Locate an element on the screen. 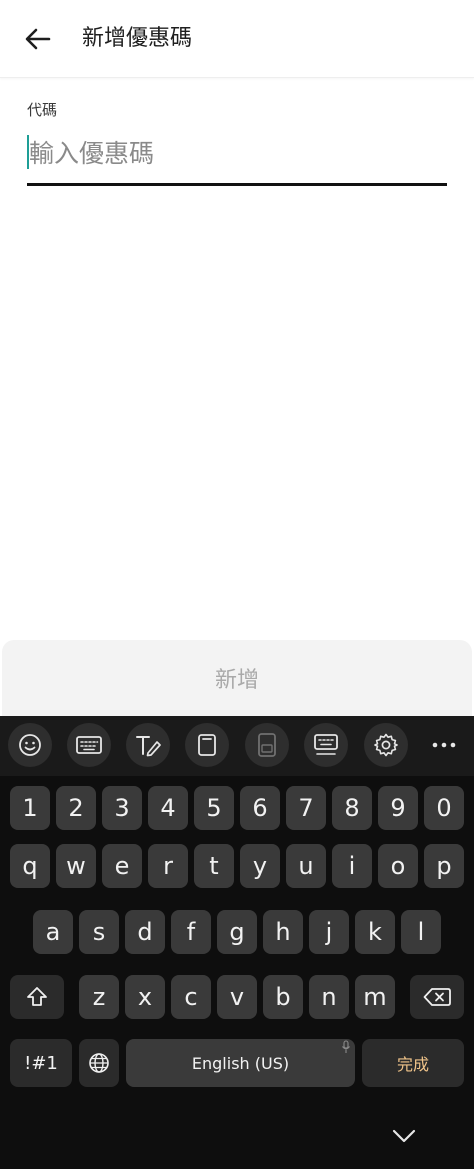 Image resolution: width=474 pixels, height=1169 pixels. more-icon is located at coordinates (444, 745).